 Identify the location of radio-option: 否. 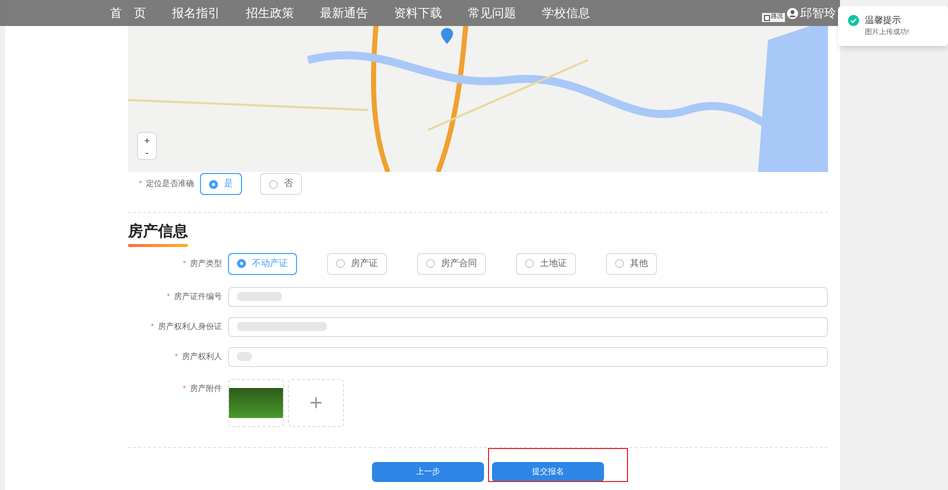
(281, 184).